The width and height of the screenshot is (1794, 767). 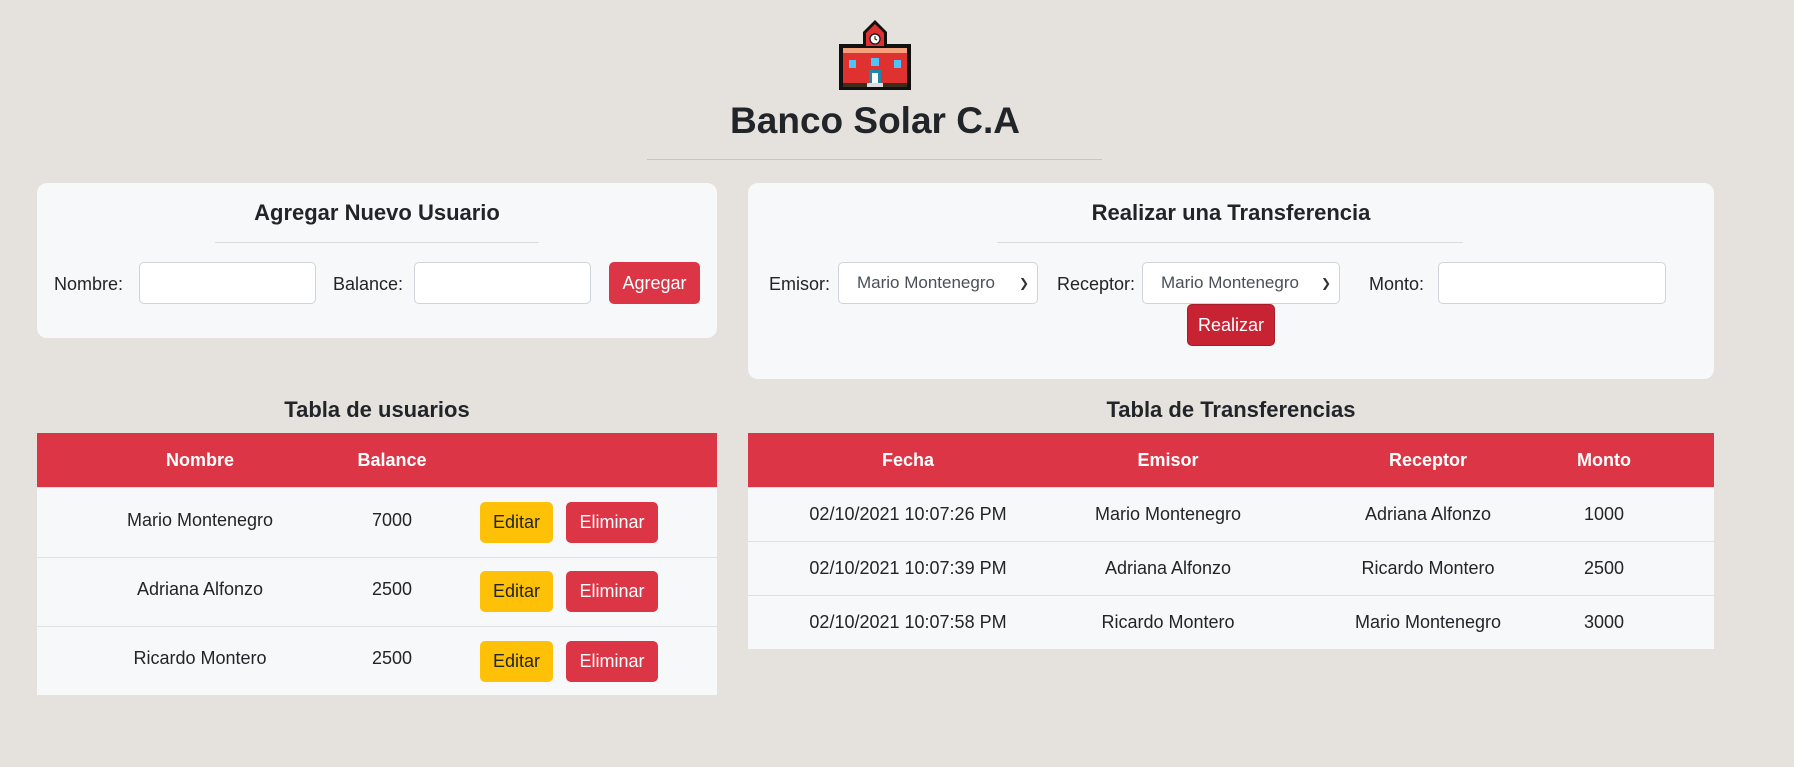 I want to click on table-row: Ricardo Montero 2500 Editar Eliminar, so click(x=377, y=660).